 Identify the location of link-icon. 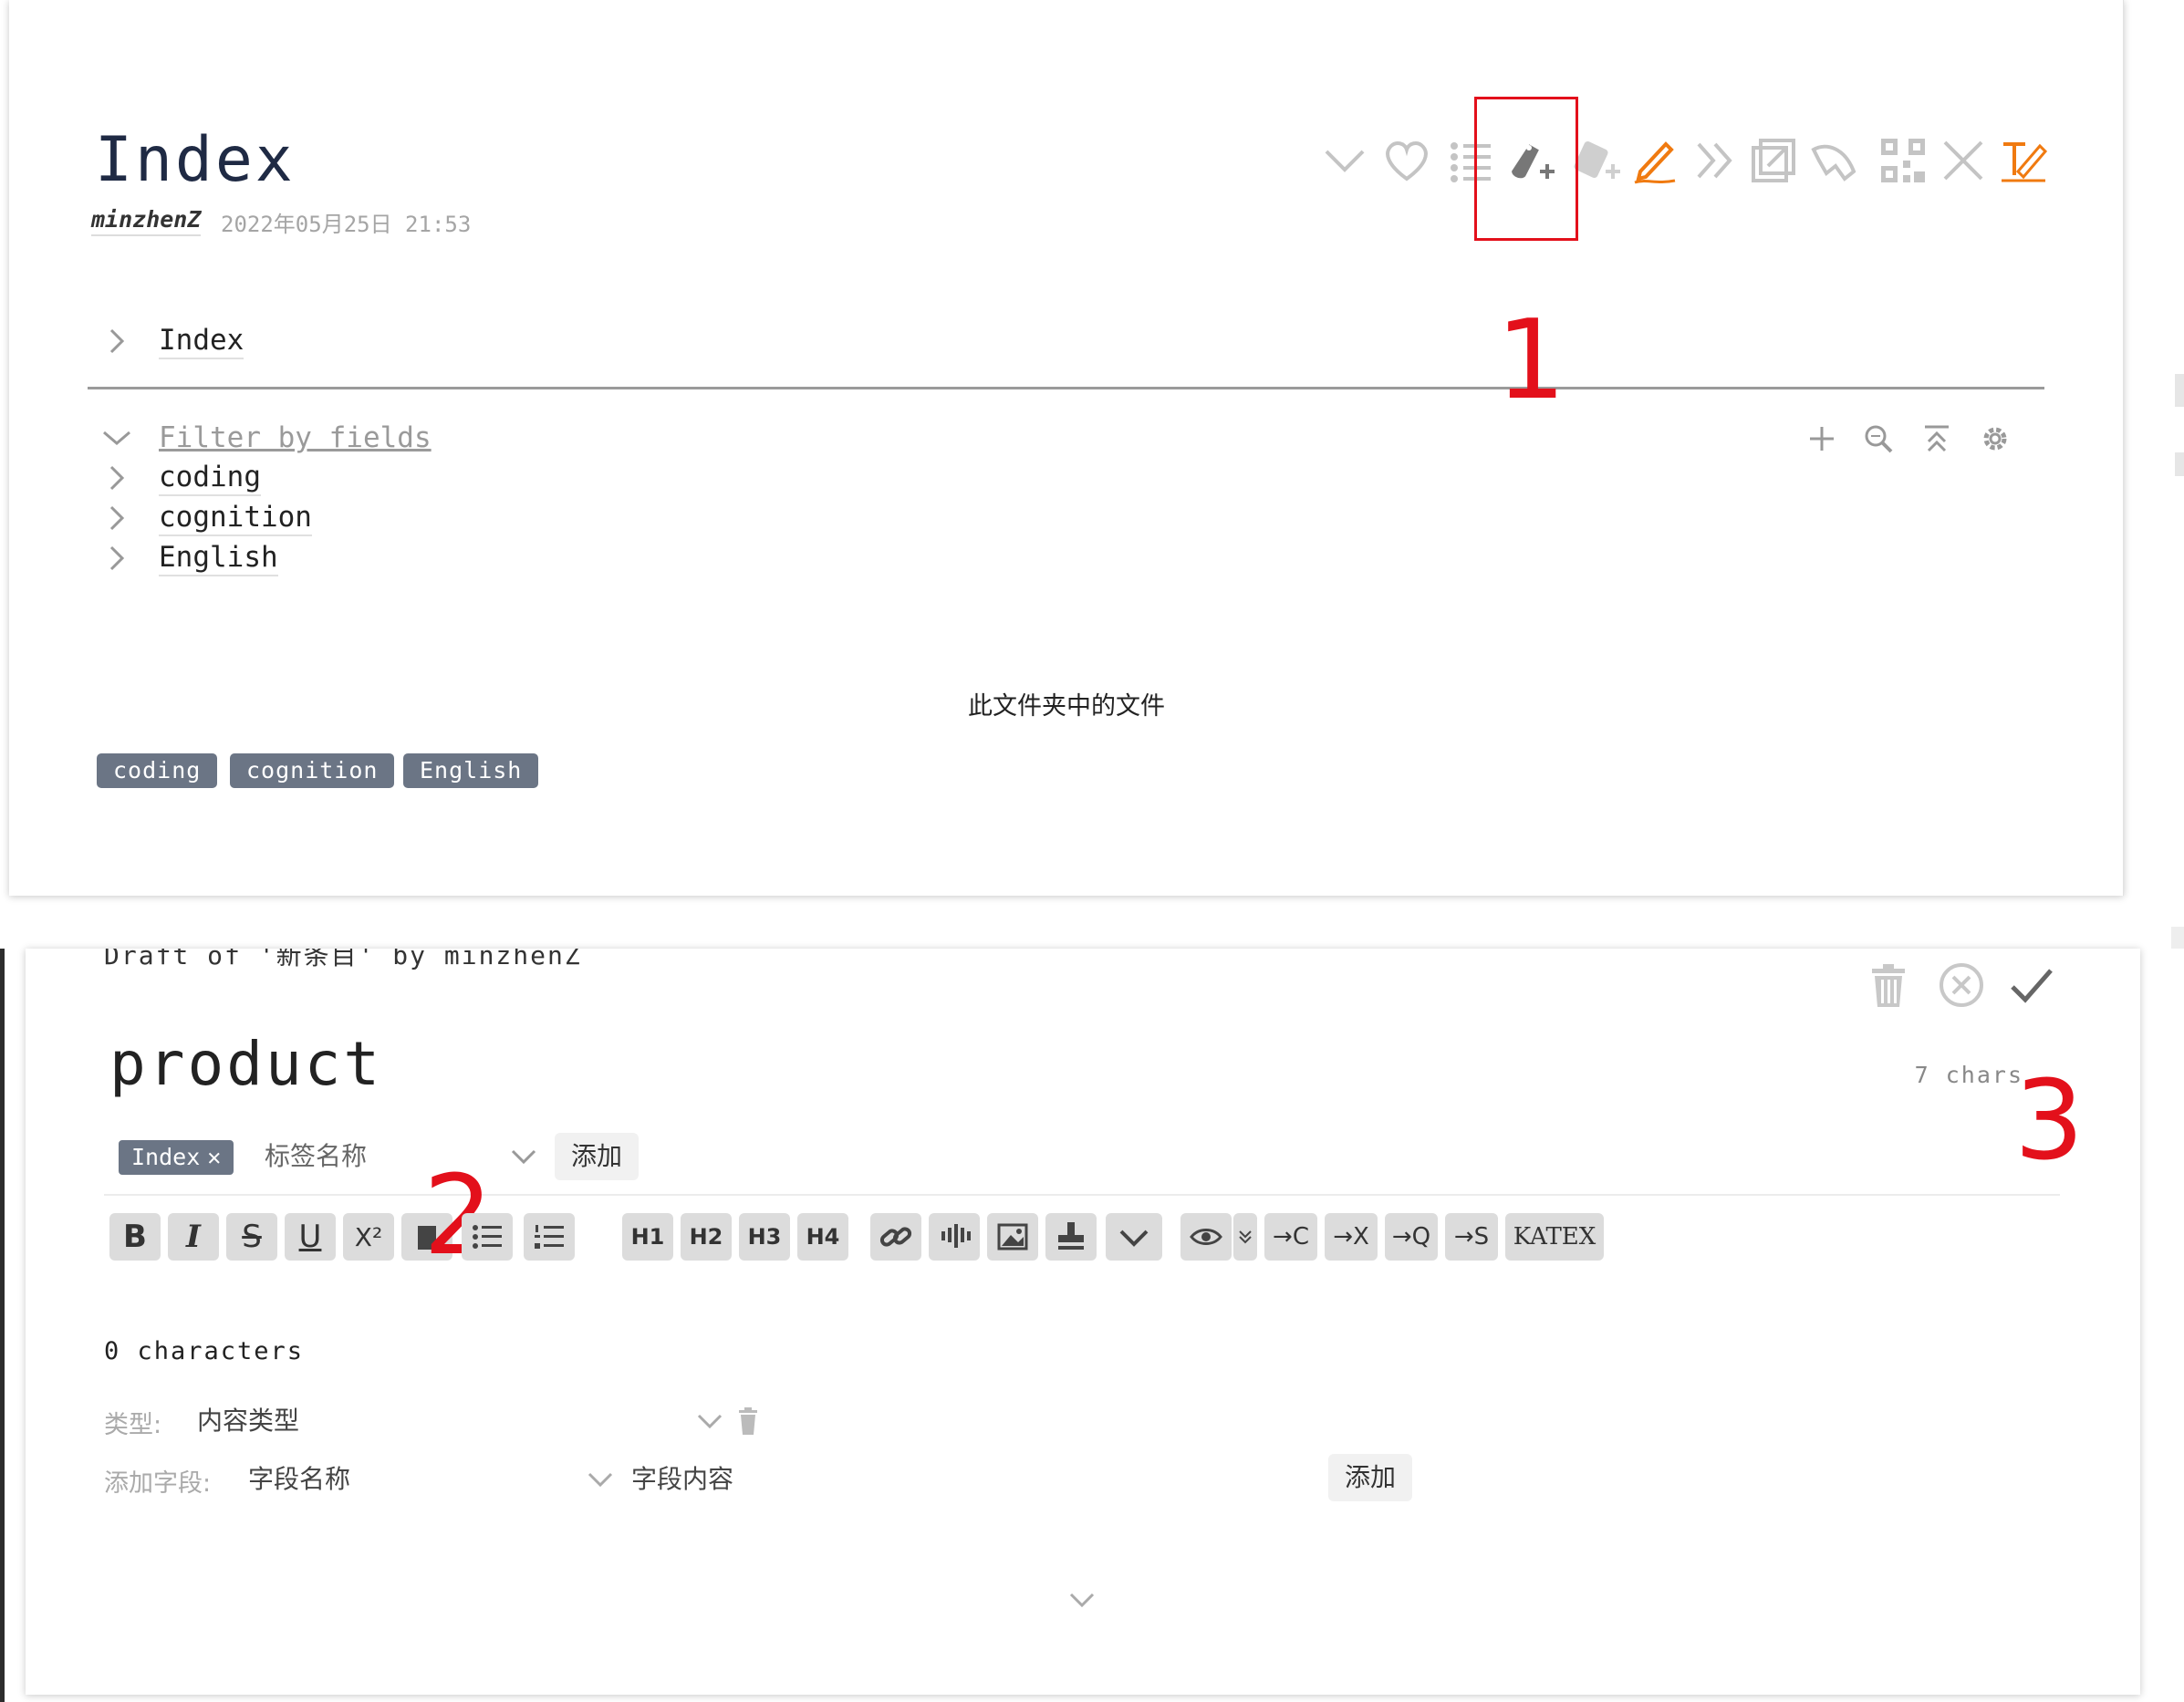
(895, 1237).